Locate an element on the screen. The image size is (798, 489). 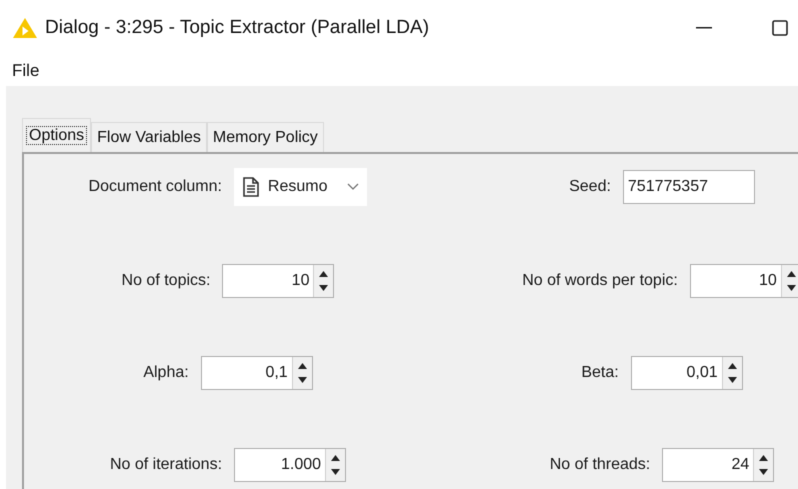
field-label: Beta: is located at coordinates (600, 373).